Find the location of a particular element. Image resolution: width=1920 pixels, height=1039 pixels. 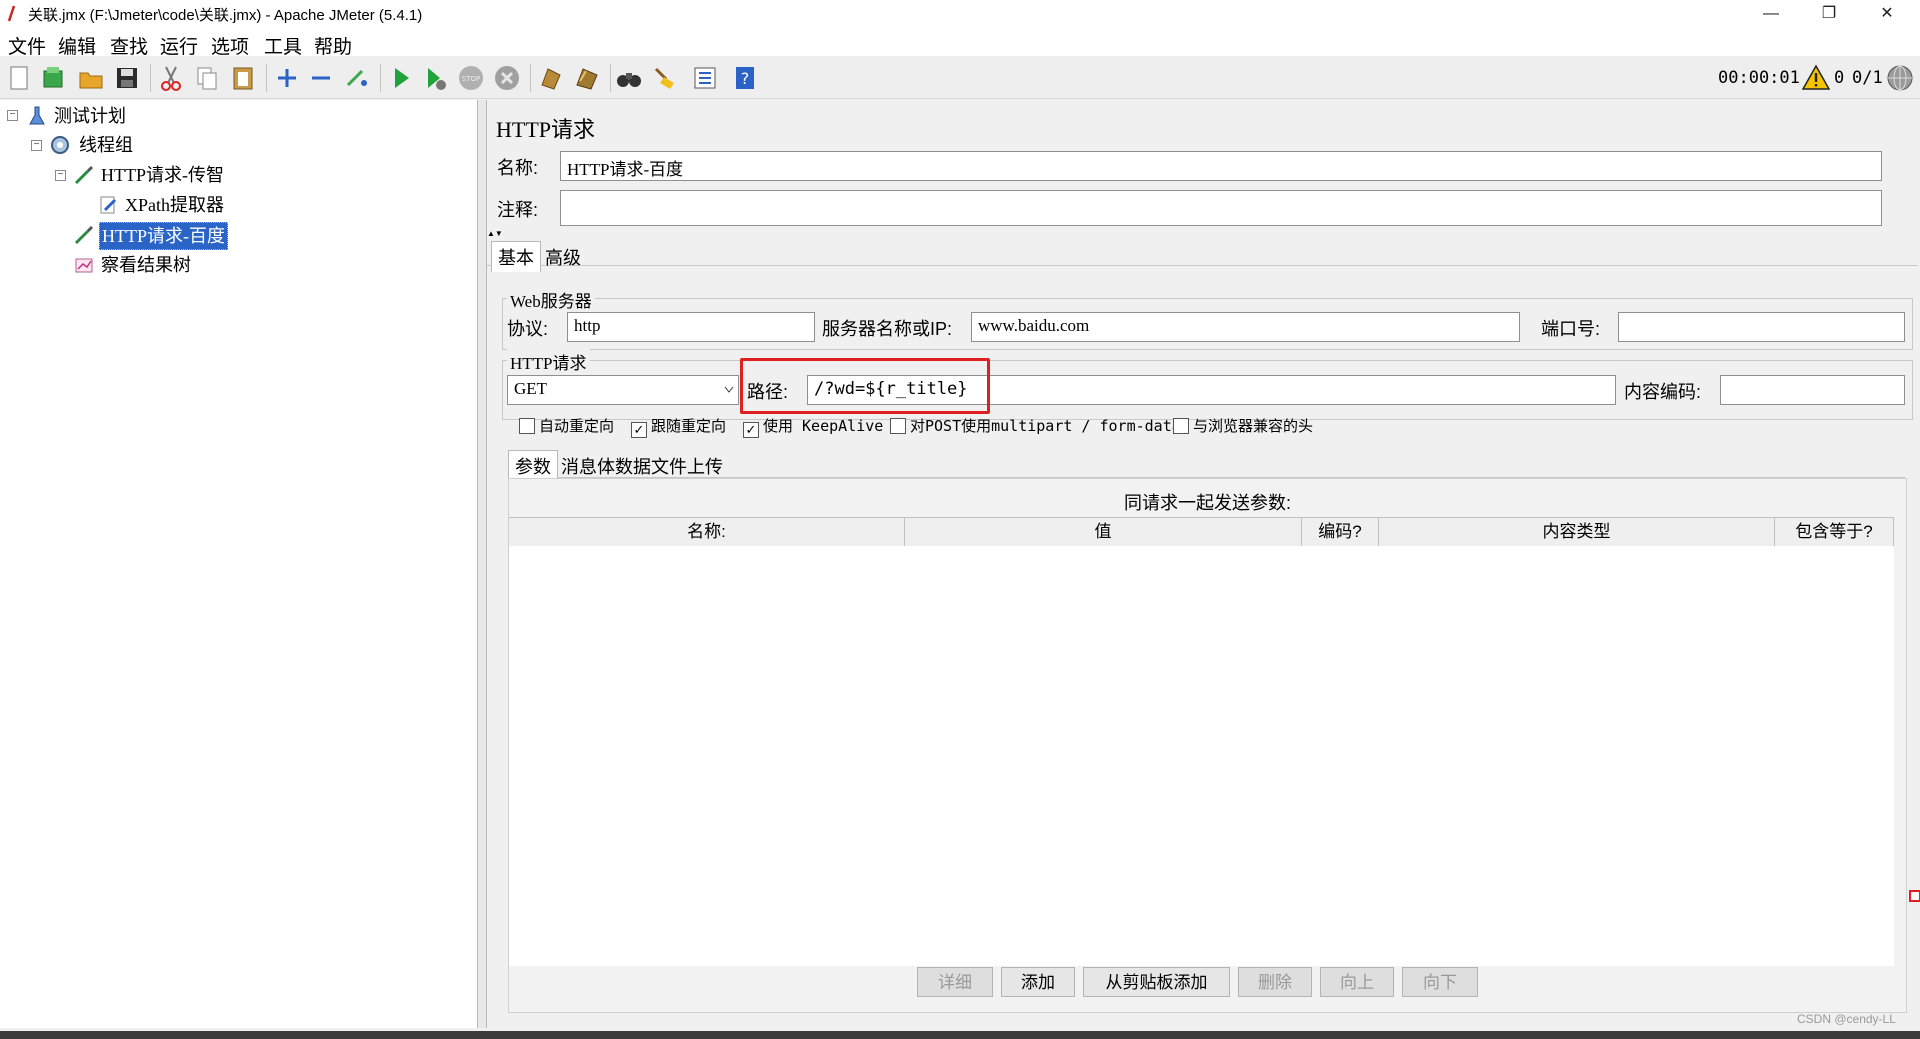

search-binoculars-icon is located at coordinates (629, 78).